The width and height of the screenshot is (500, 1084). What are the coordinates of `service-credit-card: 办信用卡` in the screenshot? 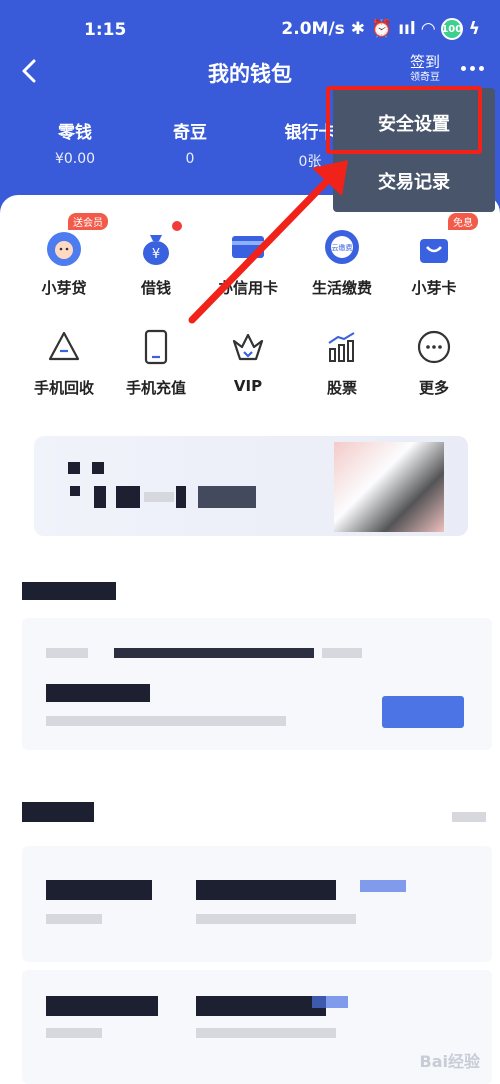 It's located at (248, 261).